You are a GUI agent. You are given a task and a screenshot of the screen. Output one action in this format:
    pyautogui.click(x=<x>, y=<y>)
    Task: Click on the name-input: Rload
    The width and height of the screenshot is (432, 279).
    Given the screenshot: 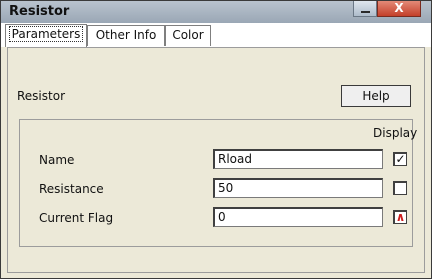 What is the action you would take?
    pyautogui.click(x=298, y=159)
    